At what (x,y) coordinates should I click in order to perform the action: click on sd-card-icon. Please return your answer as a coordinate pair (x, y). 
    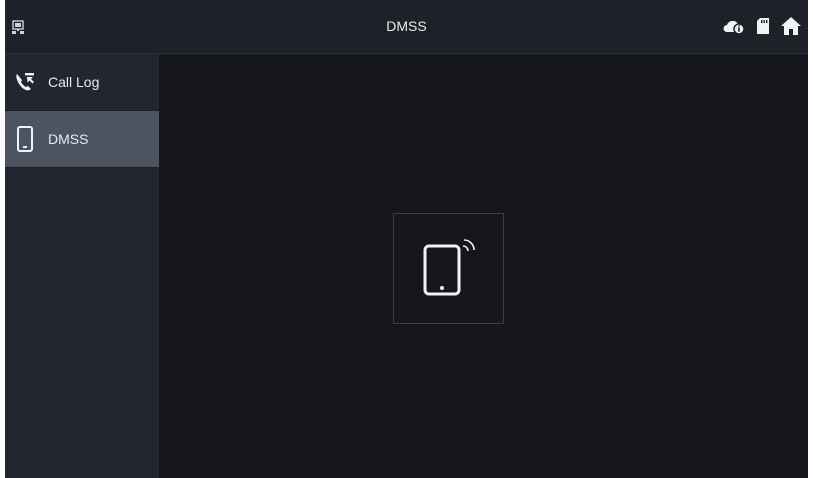
    Looking at the image, I should click on (763, 28).